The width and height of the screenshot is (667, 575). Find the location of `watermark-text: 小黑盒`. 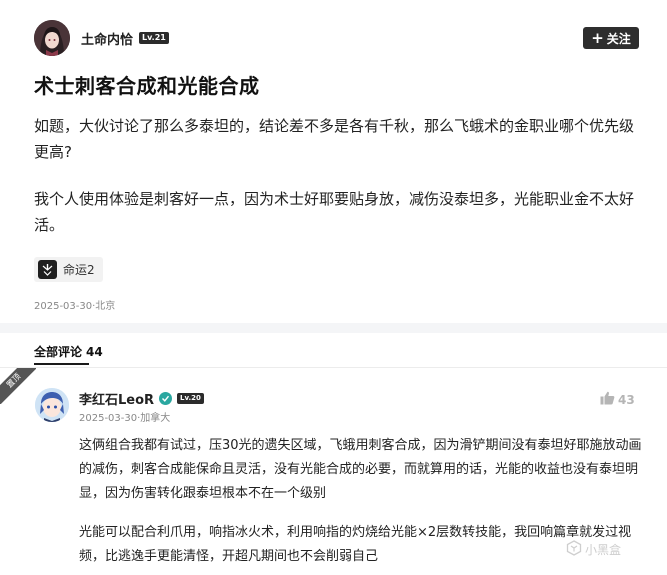

watermark-text: 小黑盒 is located at coordinates (603, 550).